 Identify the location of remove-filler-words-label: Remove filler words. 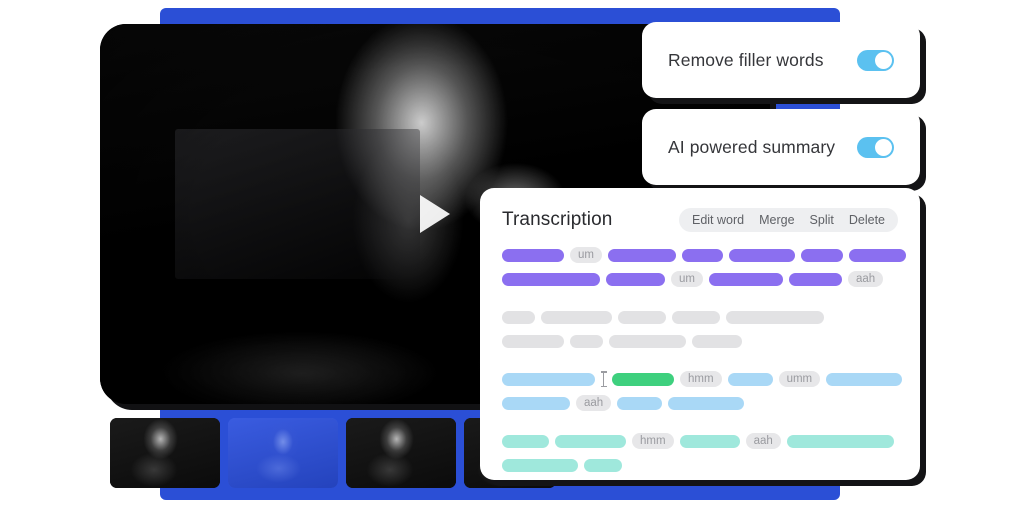
(746, 59).